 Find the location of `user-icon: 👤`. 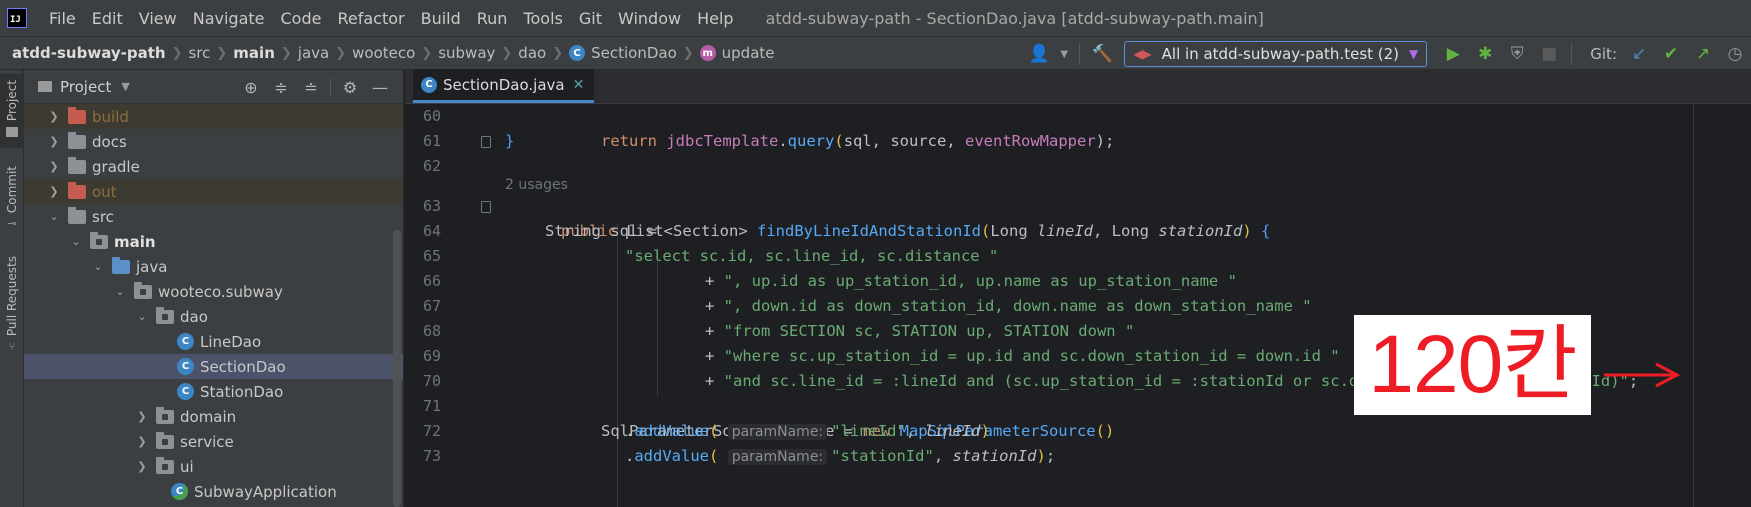

user-icon: 👤 is located at coordinates (1039, 54).